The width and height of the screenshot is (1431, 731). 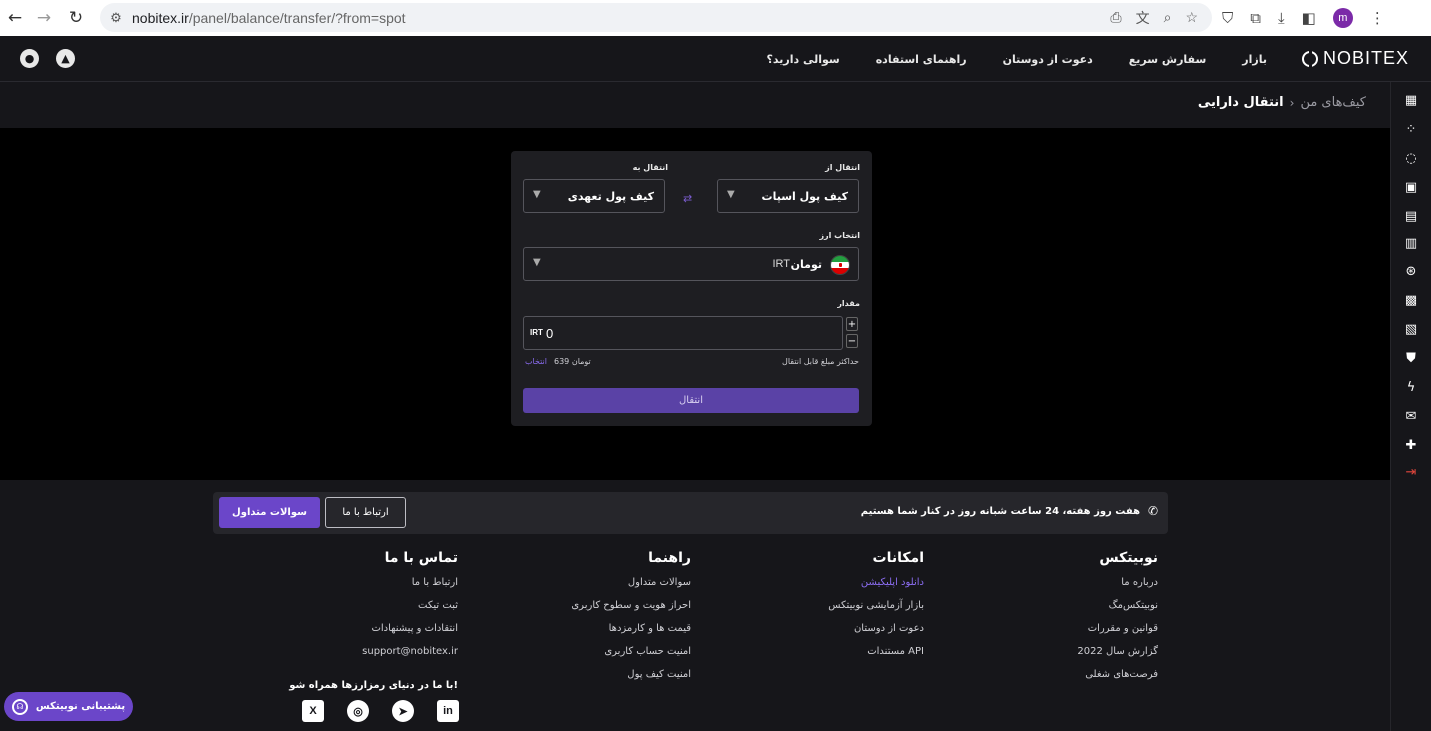 I want to click on amount-input, so click(x=586, y=333).